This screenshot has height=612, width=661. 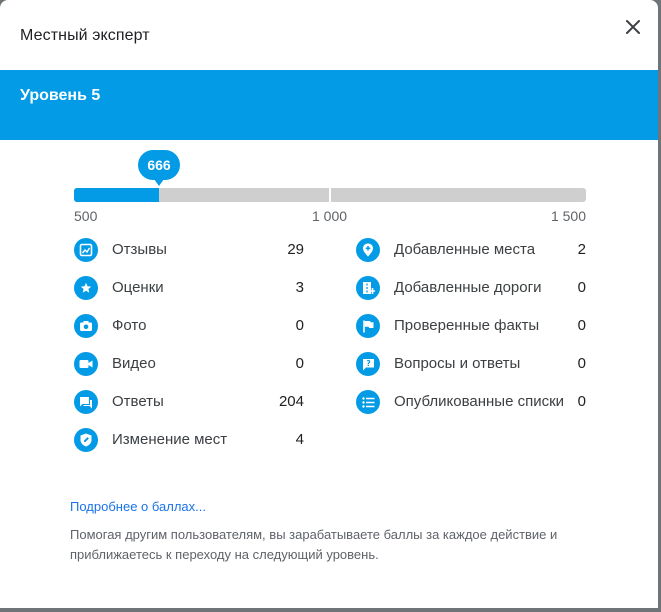 What do you see at coordinates (189, 250) in the screenshot?
I see `stat-row-reviews: Отзывы 29` at bounding box center [189, 250].